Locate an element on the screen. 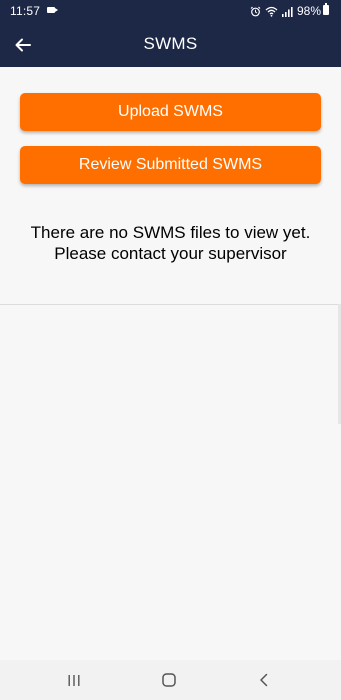  app-bar: SWMS is located at coordinates (170, 44).